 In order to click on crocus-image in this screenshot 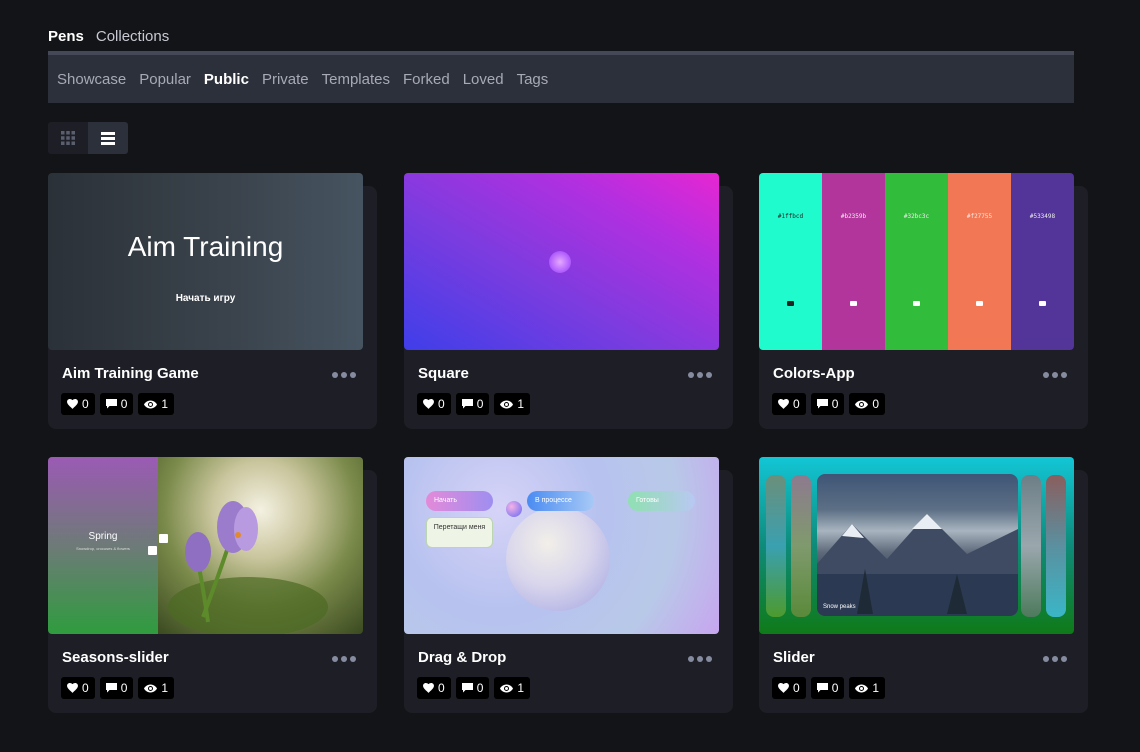, I will do `click(248, 567)`.